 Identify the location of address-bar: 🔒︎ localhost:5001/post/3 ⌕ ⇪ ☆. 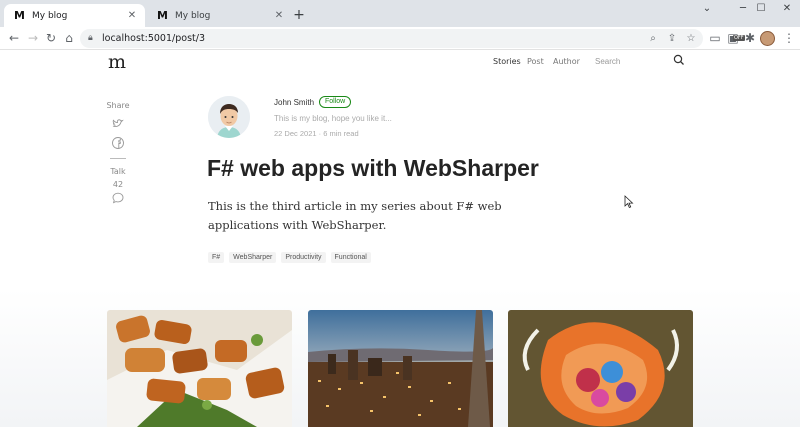
(391, 38).